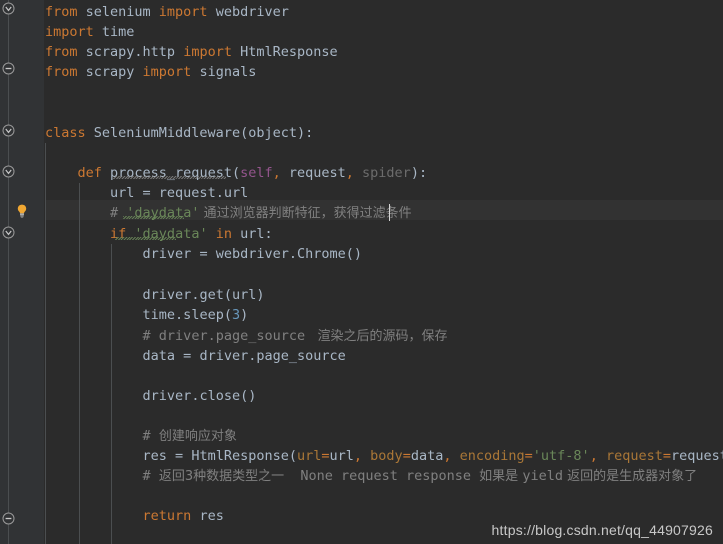 This screenshot has width=723, height=544. I want to click on code-line-22: # 创建响应对象, so click(141, 436).